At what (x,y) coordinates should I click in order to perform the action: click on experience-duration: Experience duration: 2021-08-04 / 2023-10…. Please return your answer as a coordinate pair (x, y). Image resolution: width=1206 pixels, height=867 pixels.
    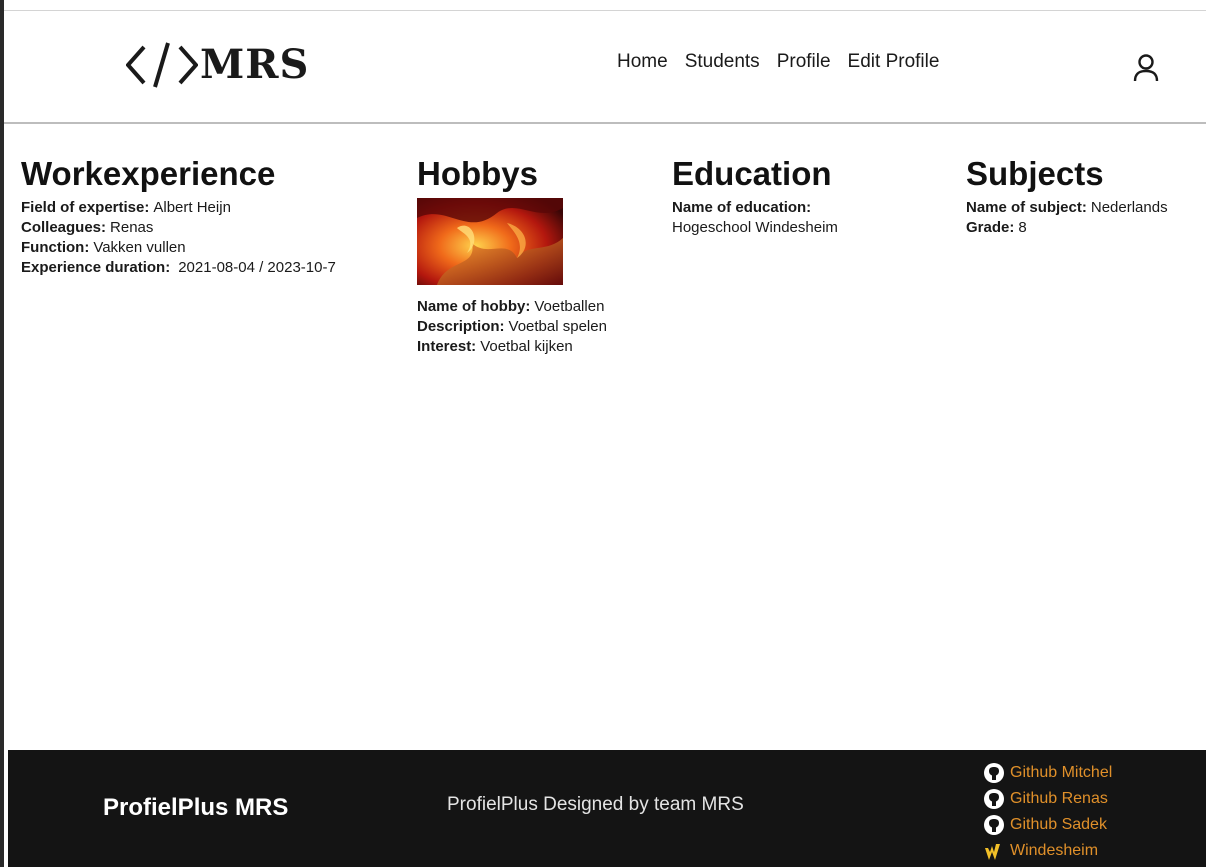
    Looking at the image, I should click on (178, 267).